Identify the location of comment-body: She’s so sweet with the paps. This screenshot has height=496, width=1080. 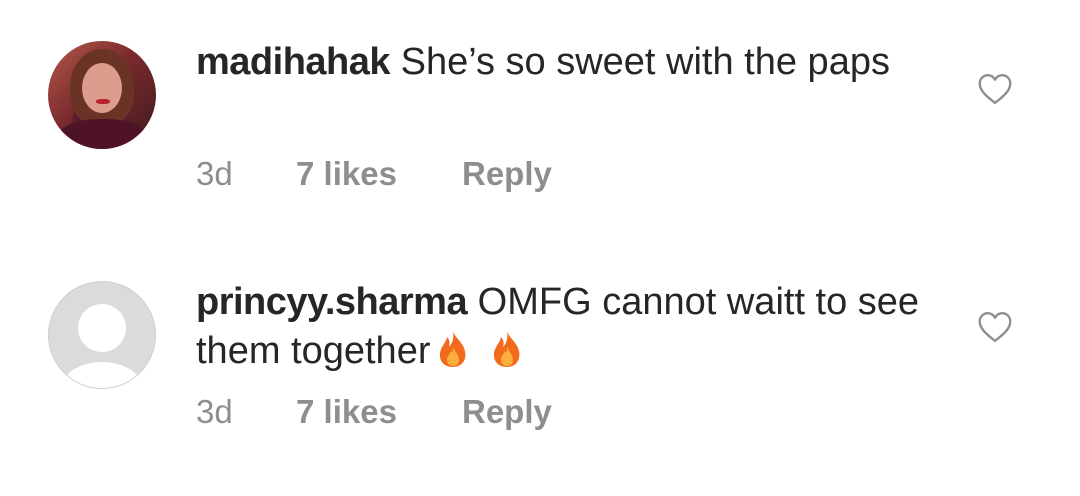
(645, 62).